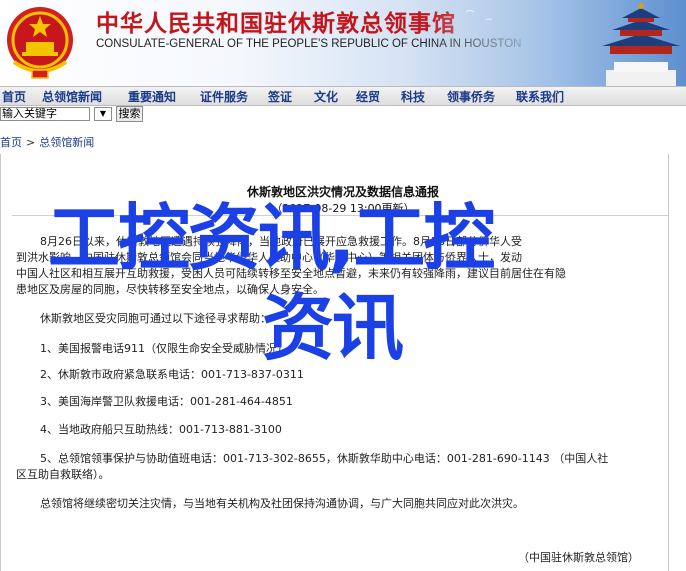 This screenshot has height=571, width=686. I want to click on national-emblem-icon, so click(40, 43).